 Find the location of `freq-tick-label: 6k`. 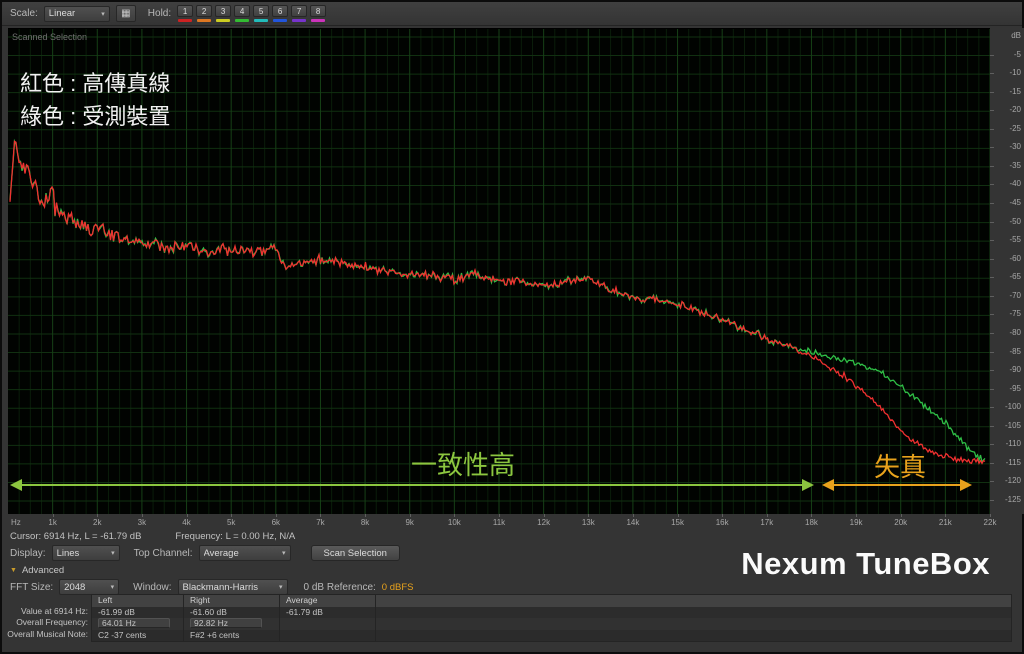

freq-tick-label: 6k is located at coordinates (276, 522).